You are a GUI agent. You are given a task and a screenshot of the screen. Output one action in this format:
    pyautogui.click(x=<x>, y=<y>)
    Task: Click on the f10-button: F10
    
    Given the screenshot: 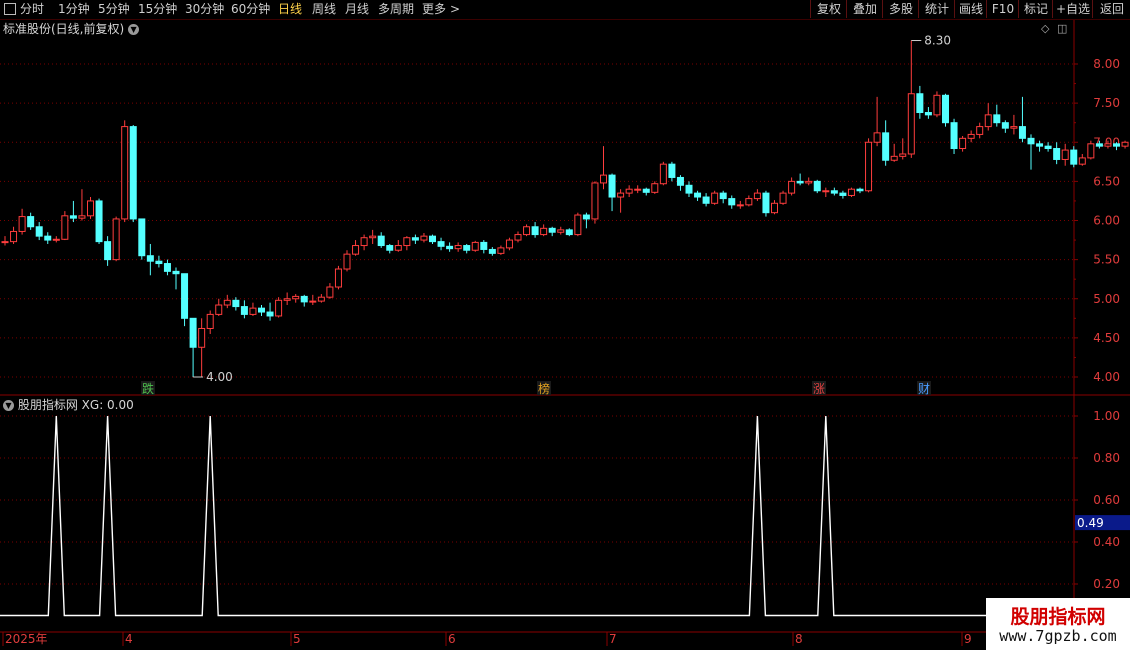 What is the action you would take?
    pyautogui.click(x=1002, y=9)
    